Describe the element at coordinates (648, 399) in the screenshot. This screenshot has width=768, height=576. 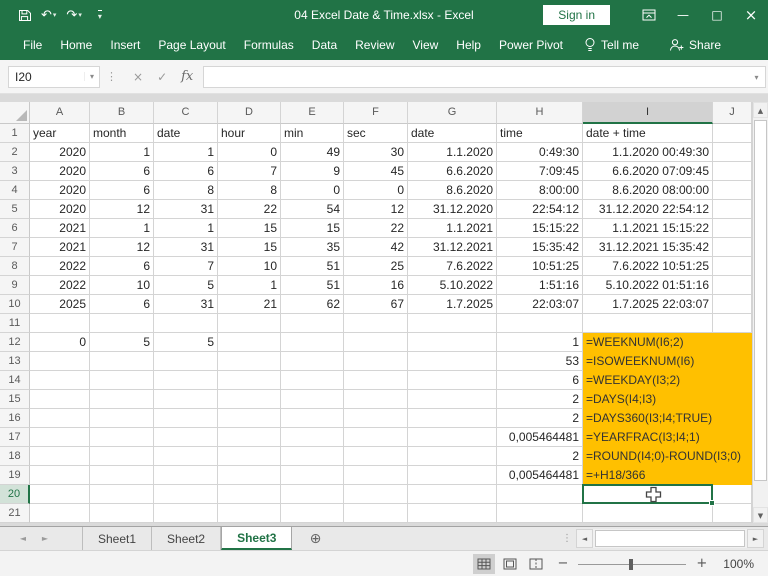
I see `cell-I15: =DAYS(I4;I3)` at that location.